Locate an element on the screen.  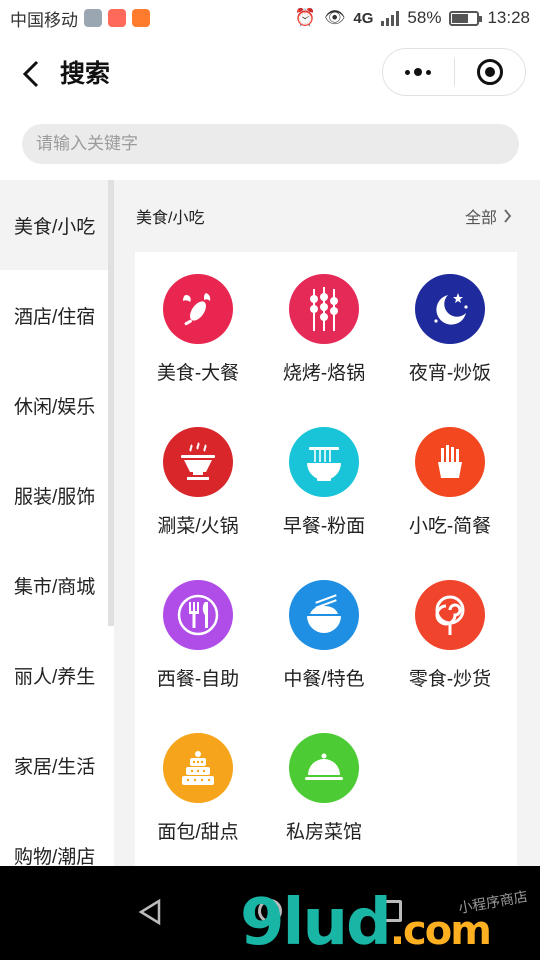
status-bar: 中国移动 ⏰ 👁 4G 58% 13:28 is located at coordinates (270, 18).